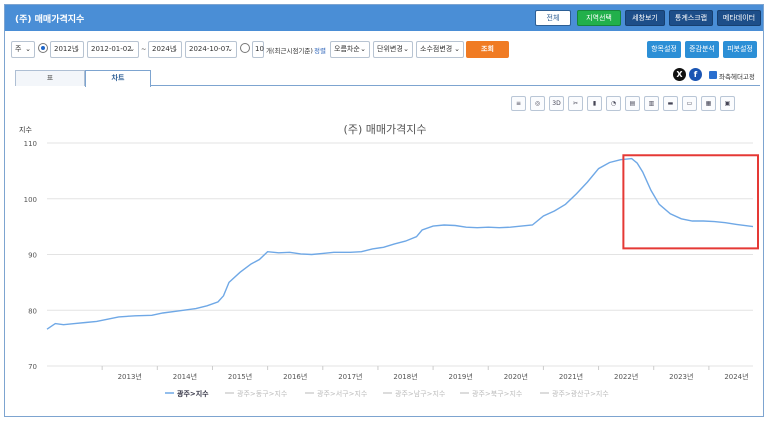 Image resolution: width=768 pixels, height=421 pixels. I want to click on x-tick-label: 2018년, so click(405, 376).